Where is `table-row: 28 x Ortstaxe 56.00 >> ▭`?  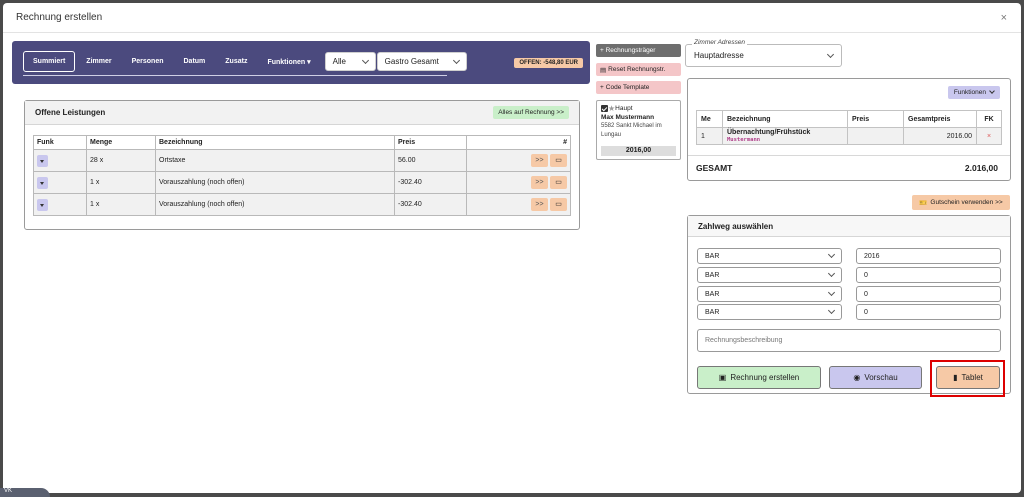
table-row: 28 x Ortstaxe 56.00 >> ▭ is located at coordinates (302, 160).